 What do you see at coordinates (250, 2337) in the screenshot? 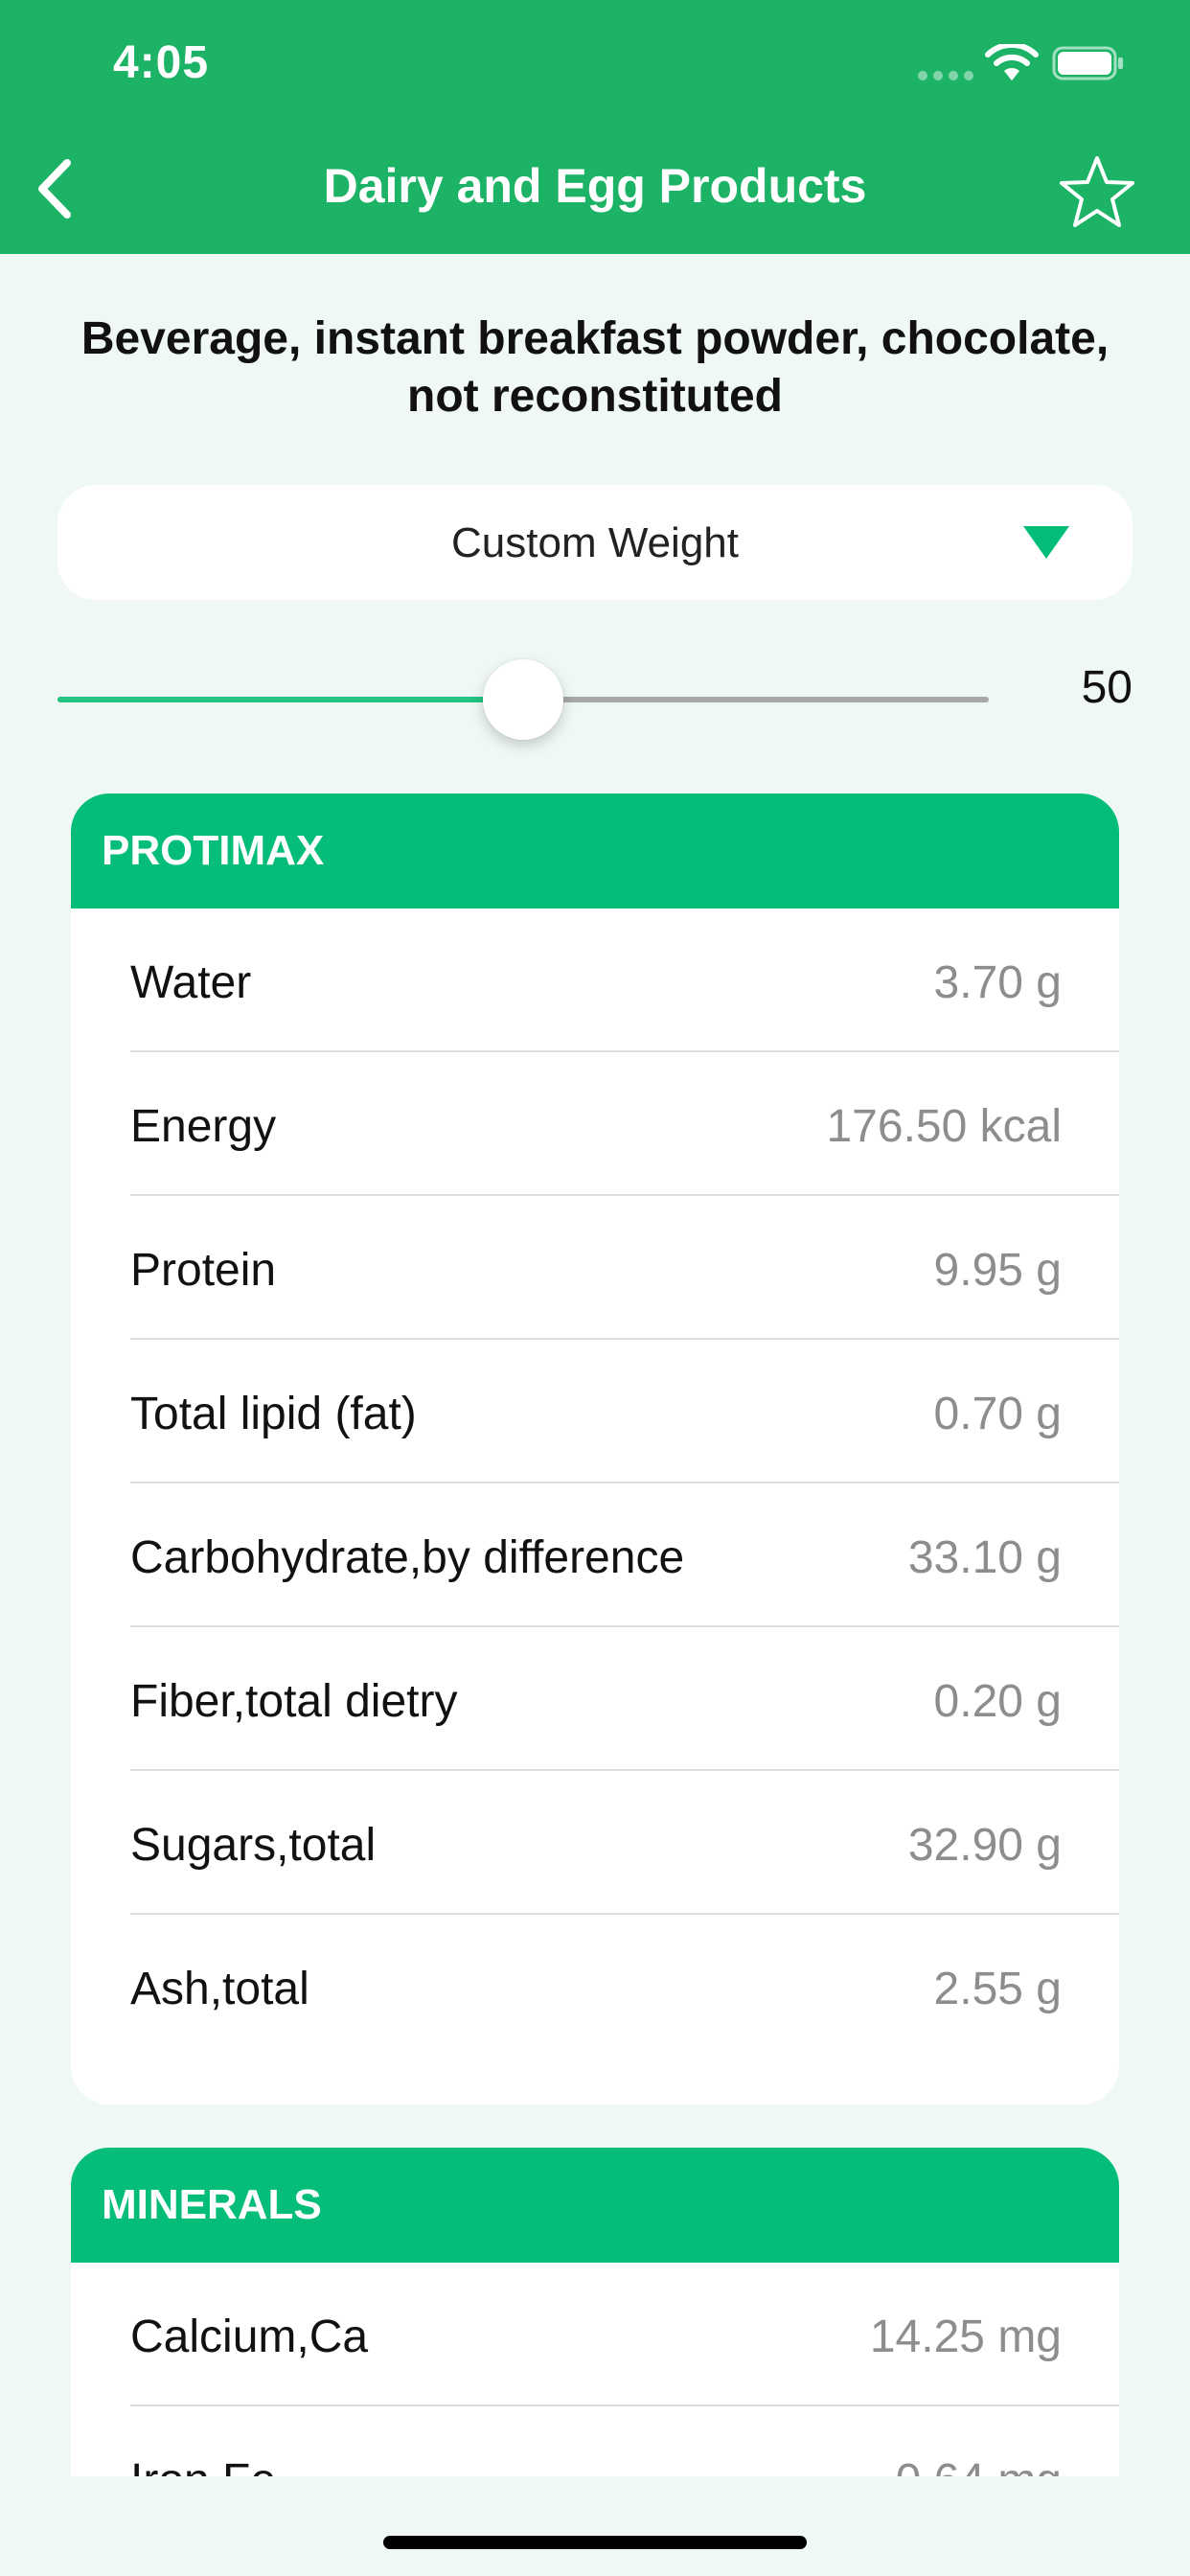
I see `nutrient-name: Calcium,Ca` at bounding box center [250, 2337].